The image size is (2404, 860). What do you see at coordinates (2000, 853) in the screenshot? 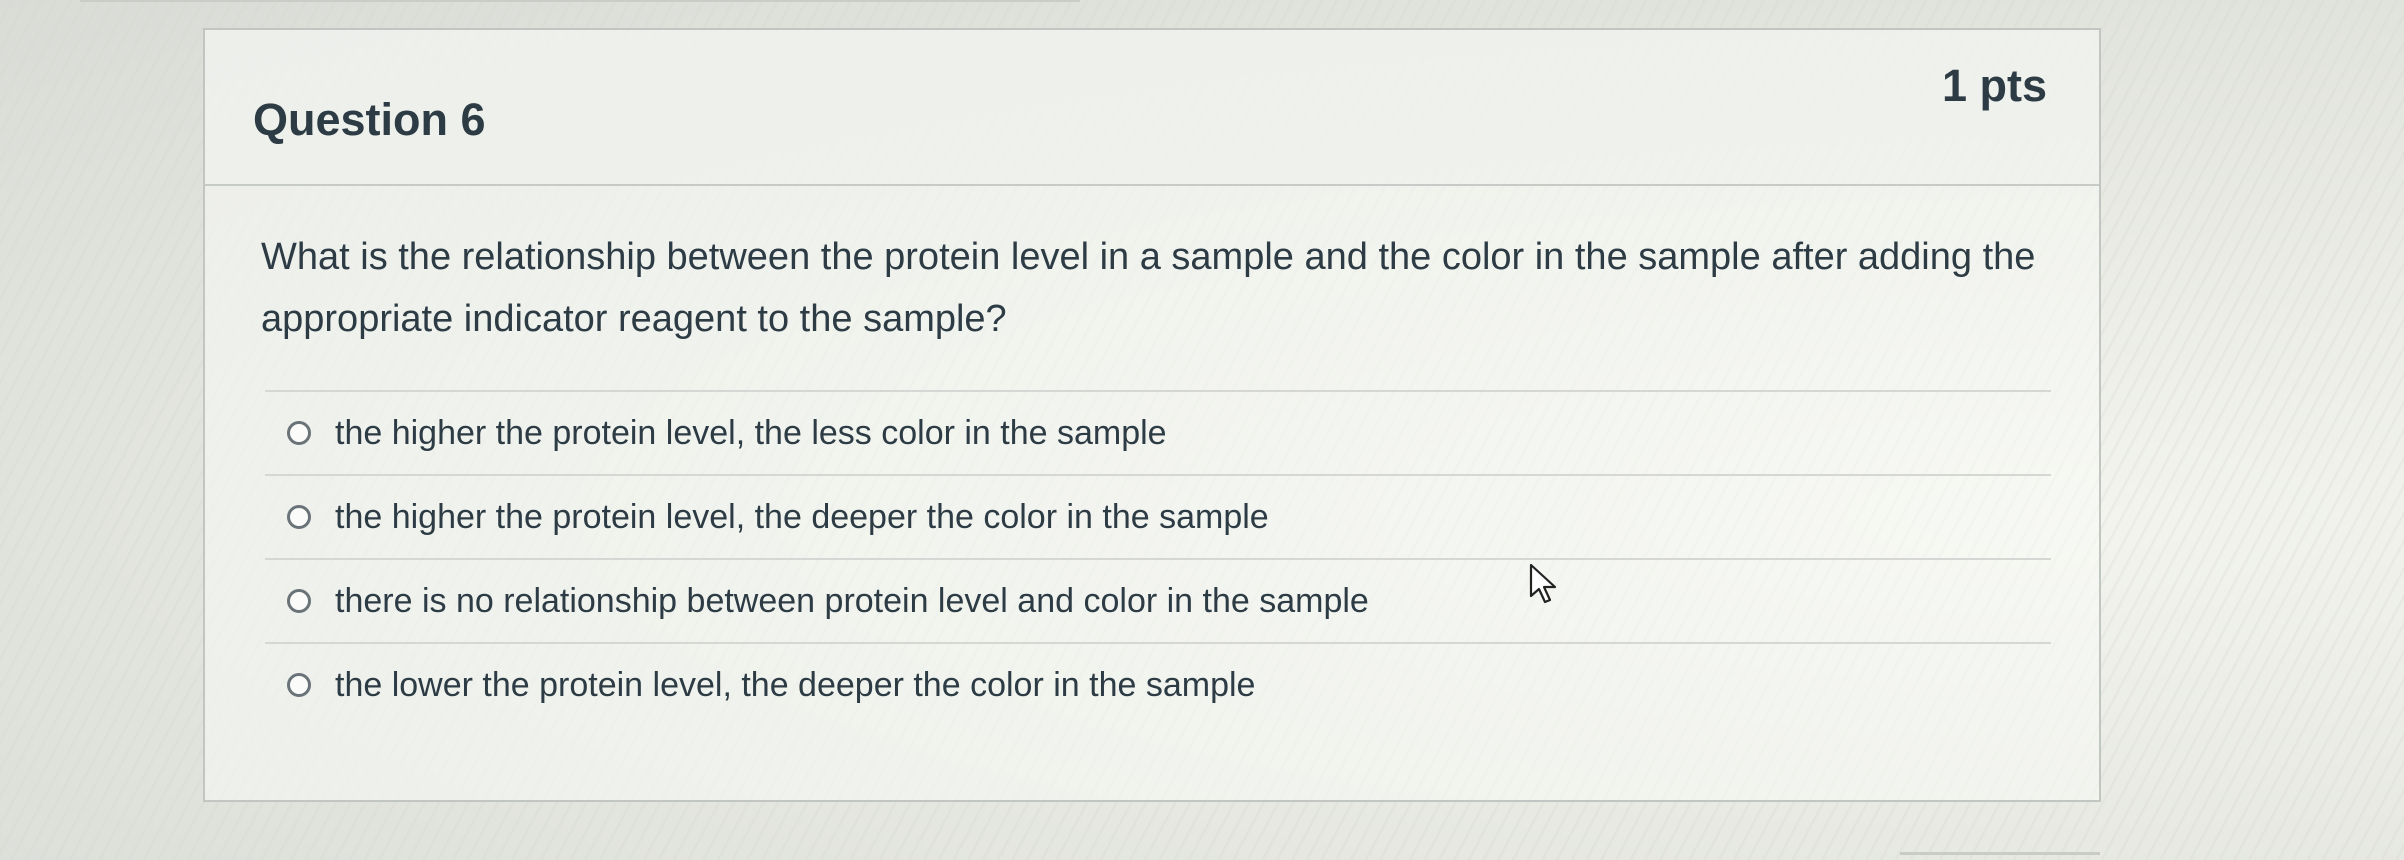
I see `bottom-divider` at bounding box center [2000, 853].